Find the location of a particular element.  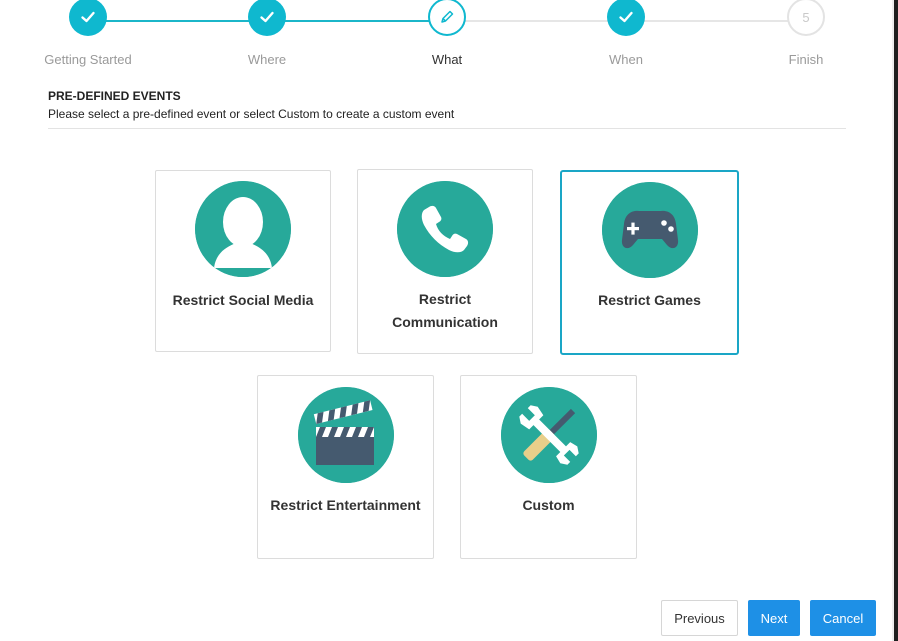

step-label: Where is located at coordinates (267, 59).